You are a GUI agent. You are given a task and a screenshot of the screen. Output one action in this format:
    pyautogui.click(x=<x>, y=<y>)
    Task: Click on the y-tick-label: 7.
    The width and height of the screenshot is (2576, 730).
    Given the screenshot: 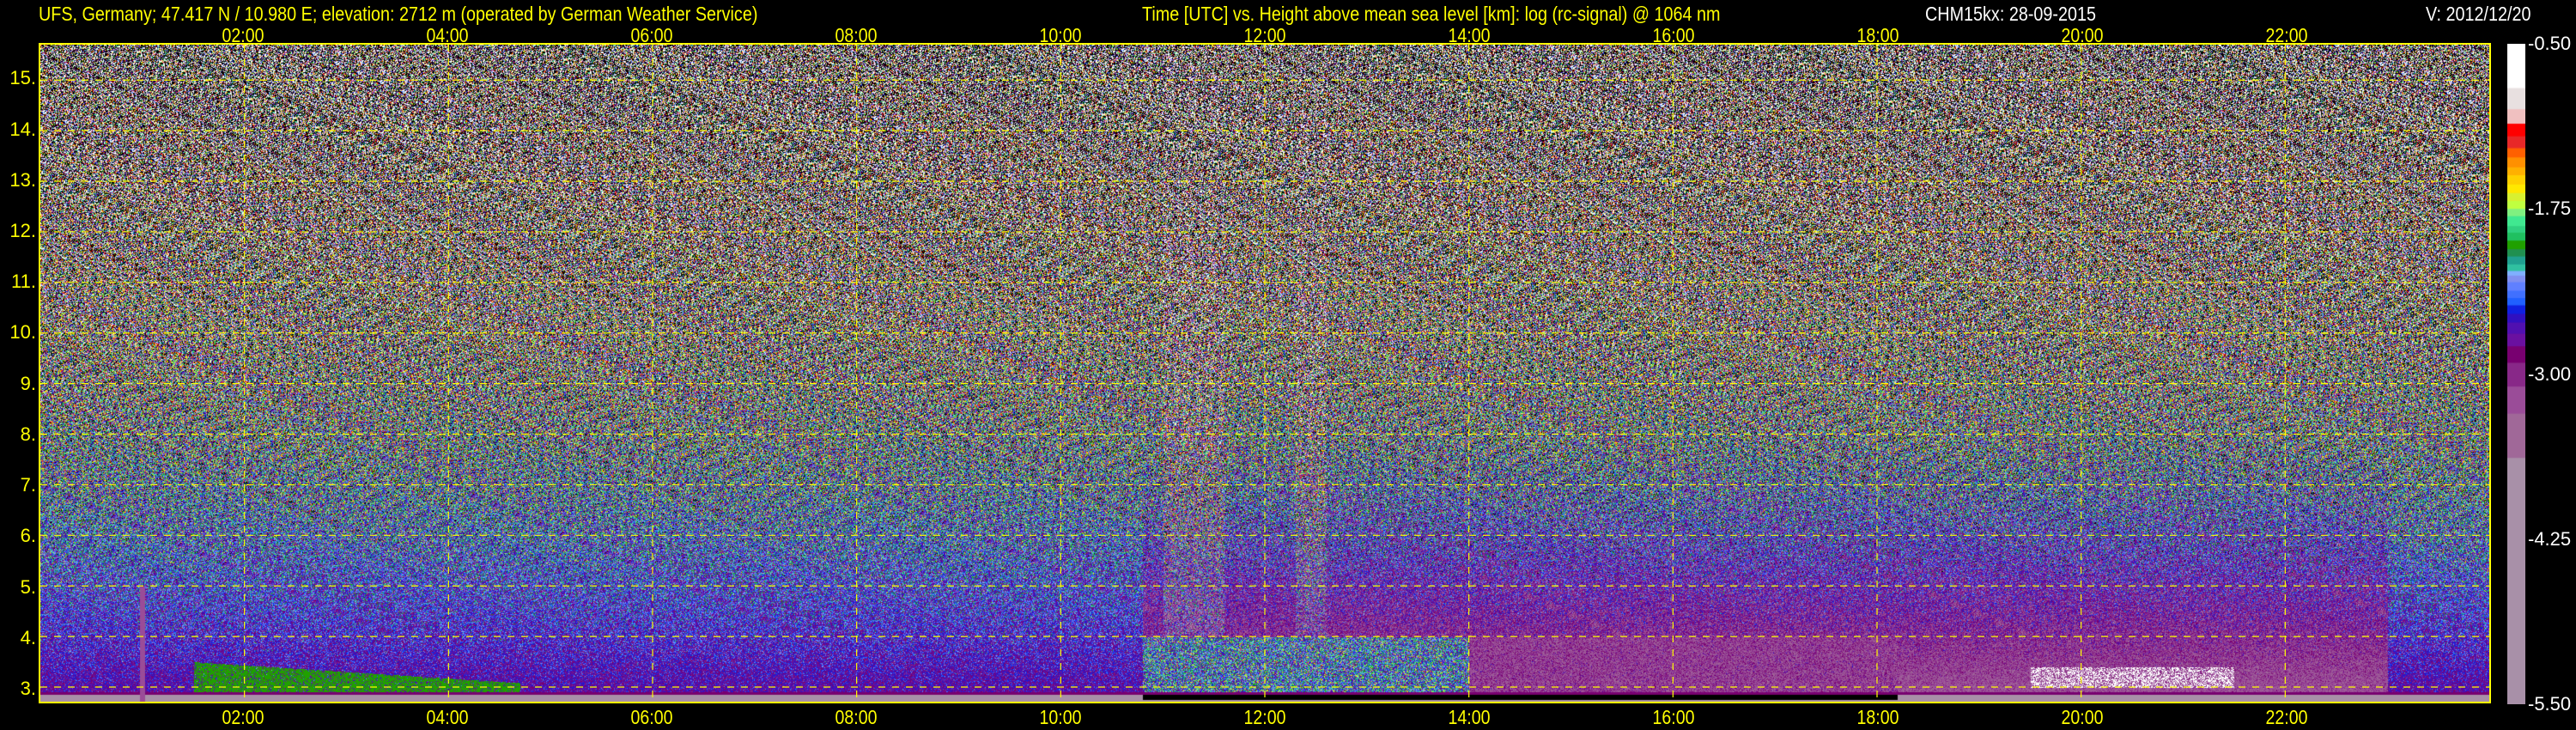 What is the action you would take?
    pyautogui.click(x=28, y=485)
    